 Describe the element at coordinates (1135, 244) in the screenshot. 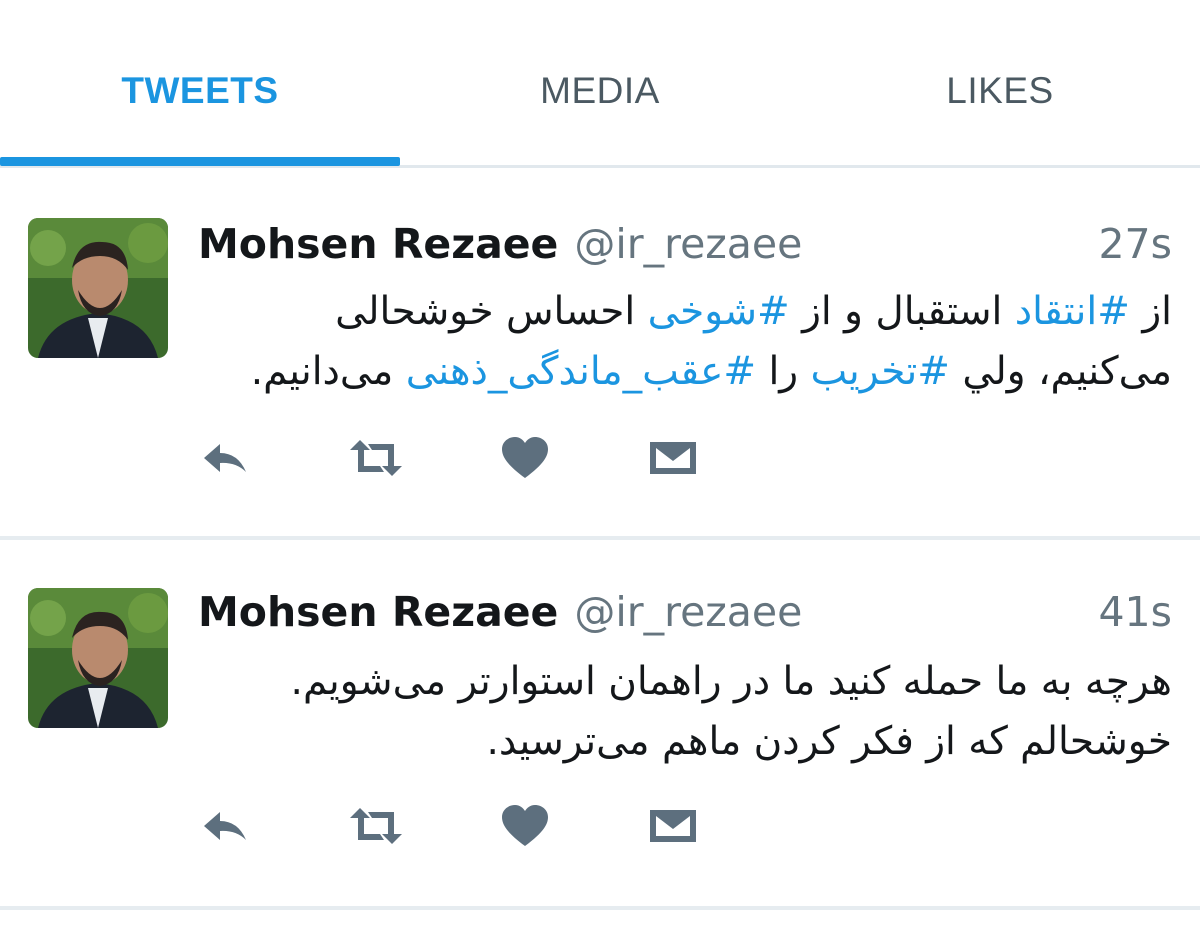

I see `tweet-timestamp: 27s` at that location.